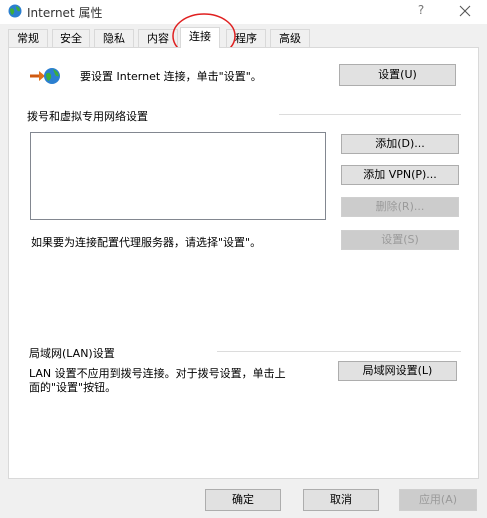  What do you see at coordinates (243, 500) in the screenshot?
I see `ok-button: 确定` at bounding box center [243, 500].